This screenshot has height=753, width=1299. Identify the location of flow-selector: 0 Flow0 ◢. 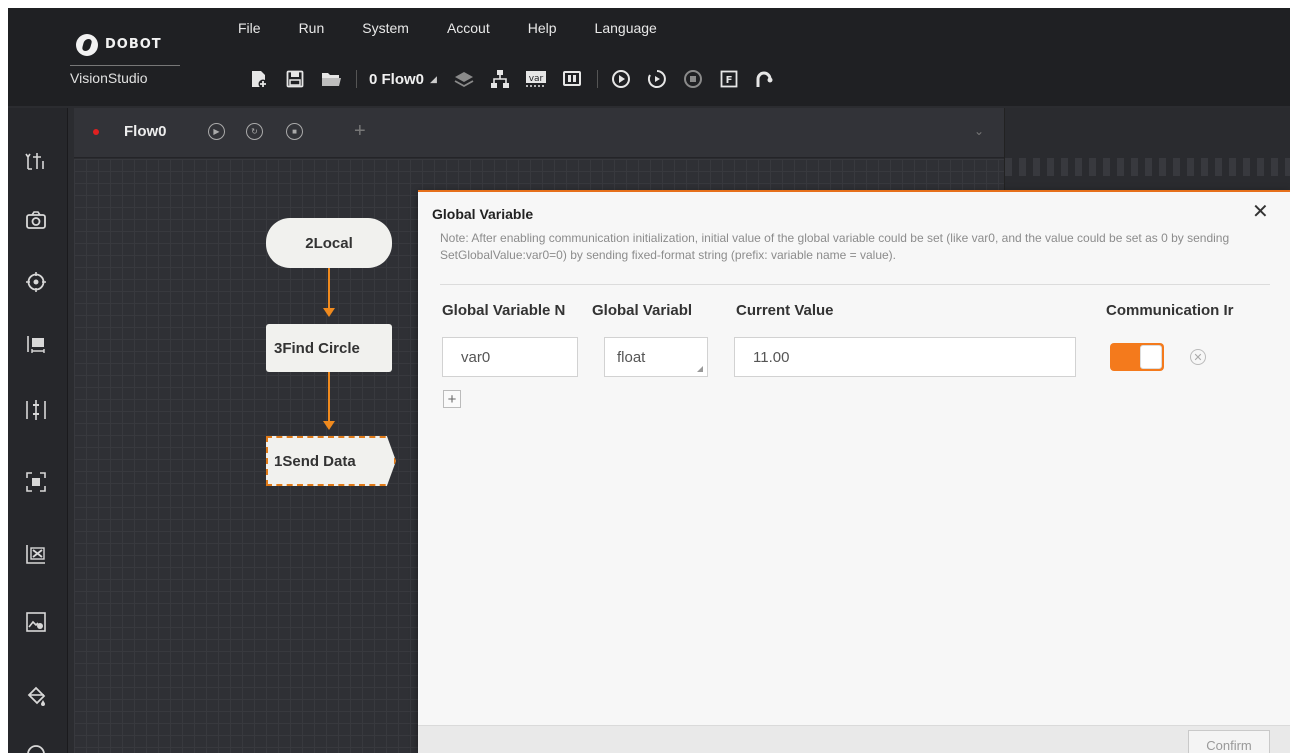
(403, 79).